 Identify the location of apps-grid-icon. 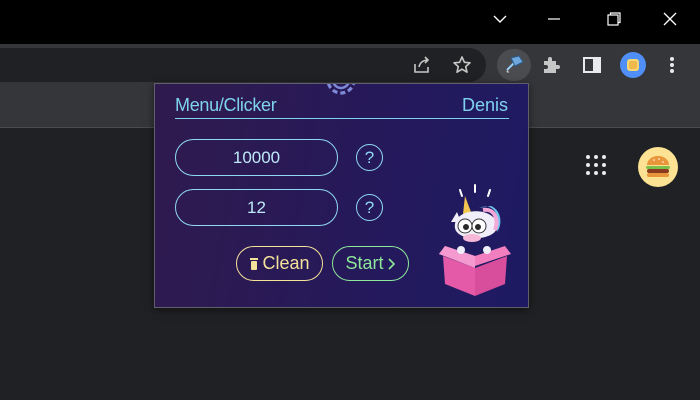
(598, 167).